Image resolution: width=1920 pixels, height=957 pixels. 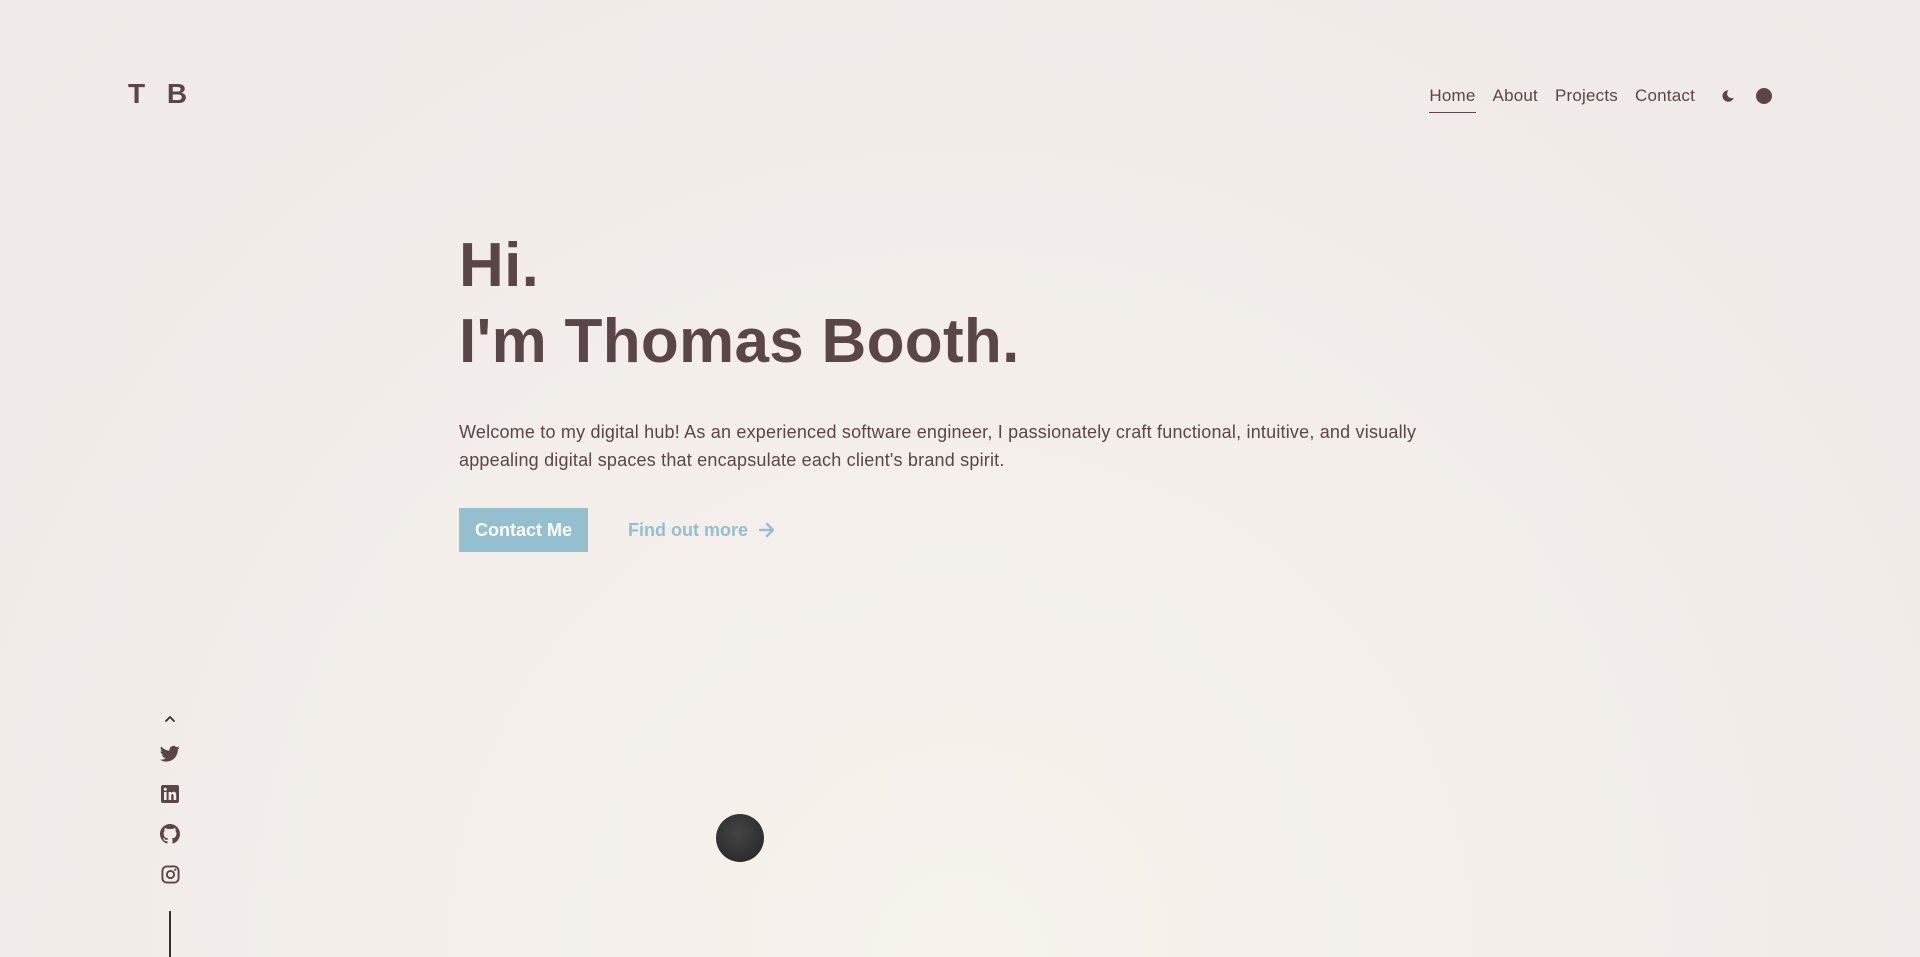 I want to click on nav-contact-link: Contact, so click(x=1665, y=99).